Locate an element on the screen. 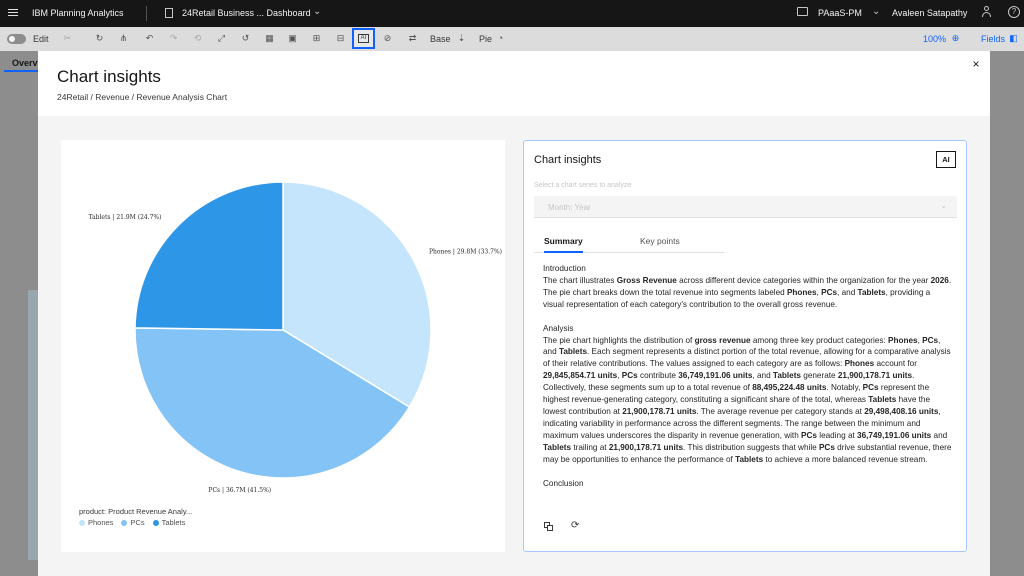 This screenshot has width=1024, height=576. chart-insights-button: AI is located at coordinates (363, 38).